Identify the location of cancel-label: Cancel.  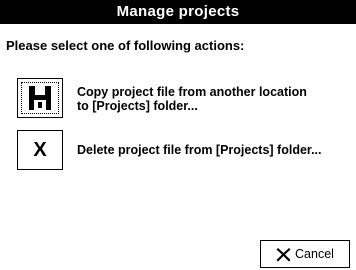
(314, 254).